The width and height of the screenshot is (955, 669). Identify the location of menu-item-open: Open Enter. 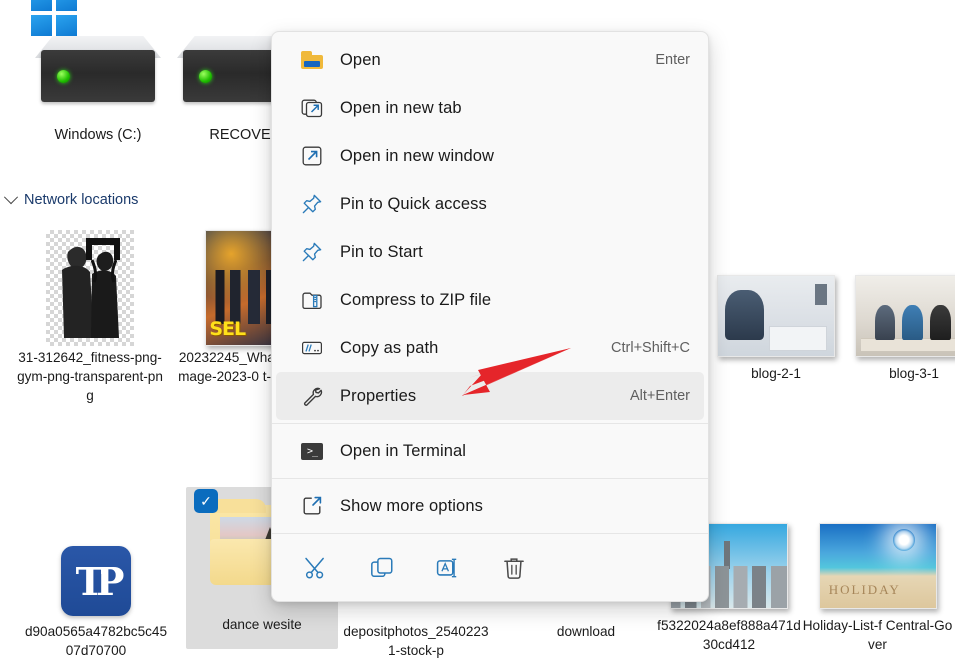
(490, 60).